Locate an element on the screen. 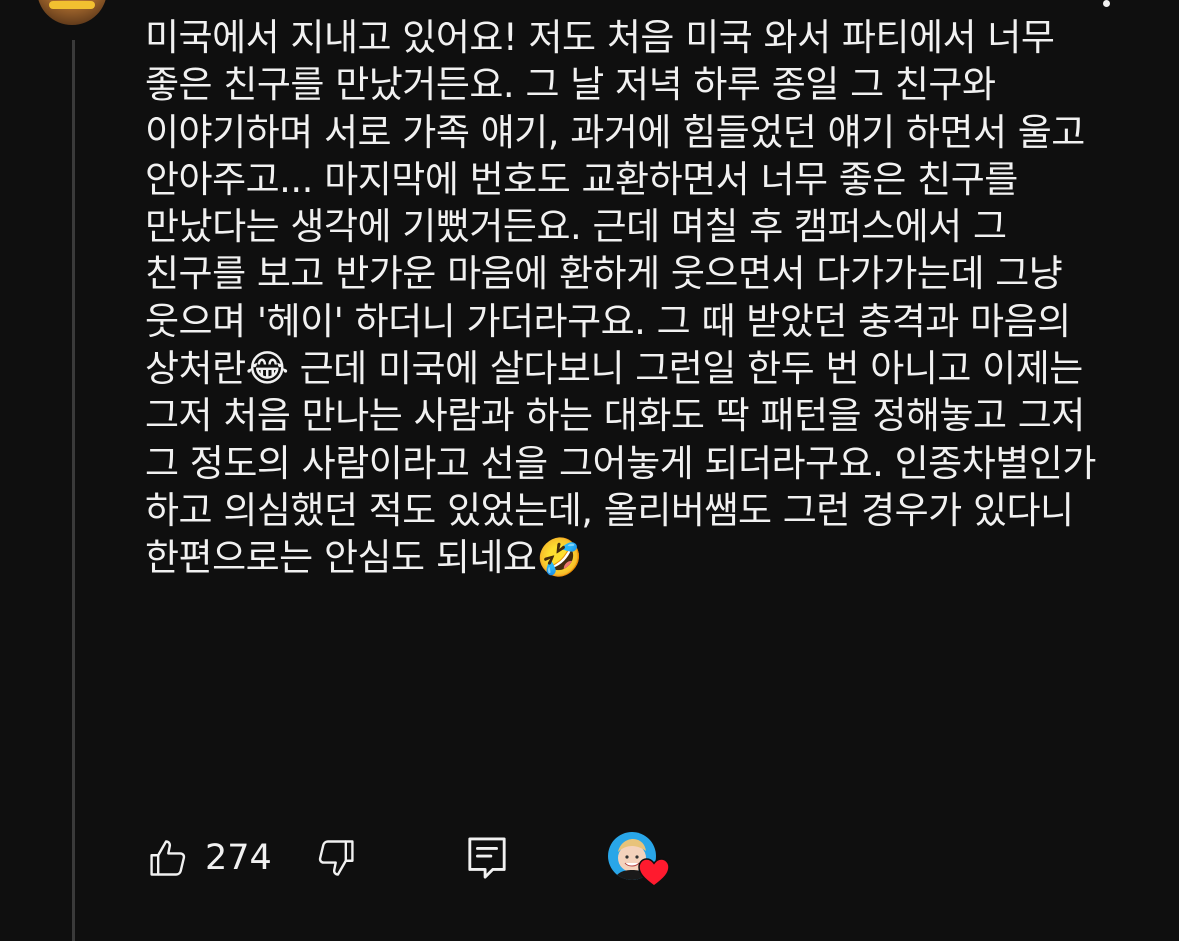 The image size is (1179, 941). thumbs-up-icon is located at coordinates (168, 858).